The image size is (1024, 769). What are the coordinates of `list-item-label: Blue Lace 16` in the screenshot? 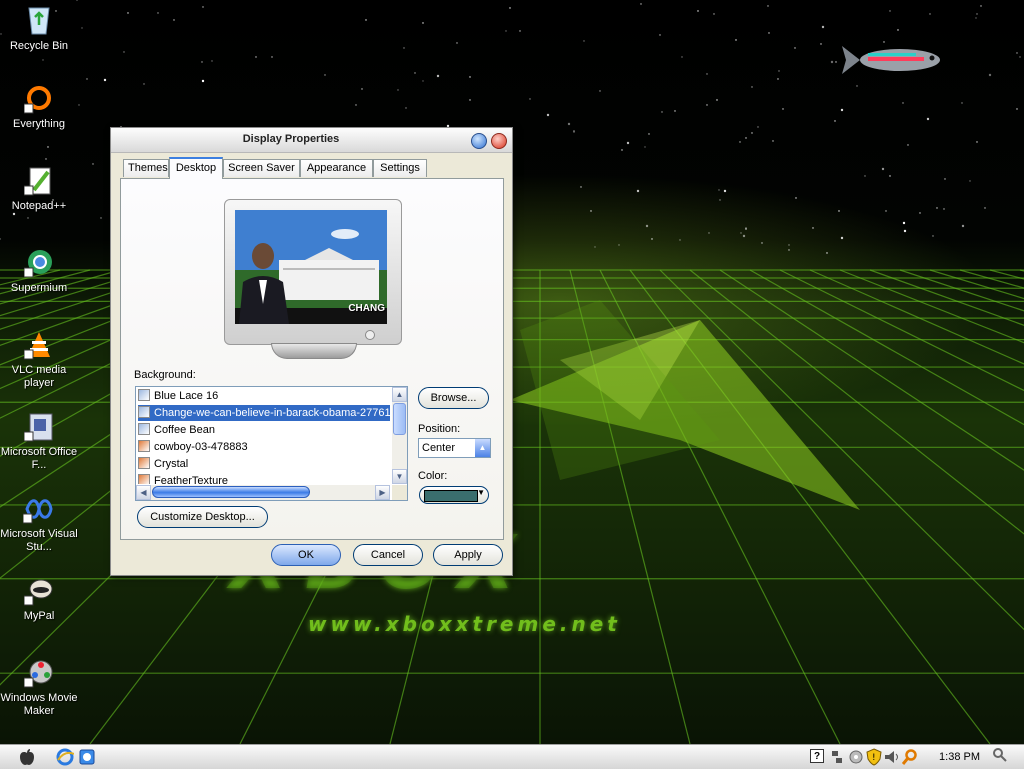 It's located at (186, 396).